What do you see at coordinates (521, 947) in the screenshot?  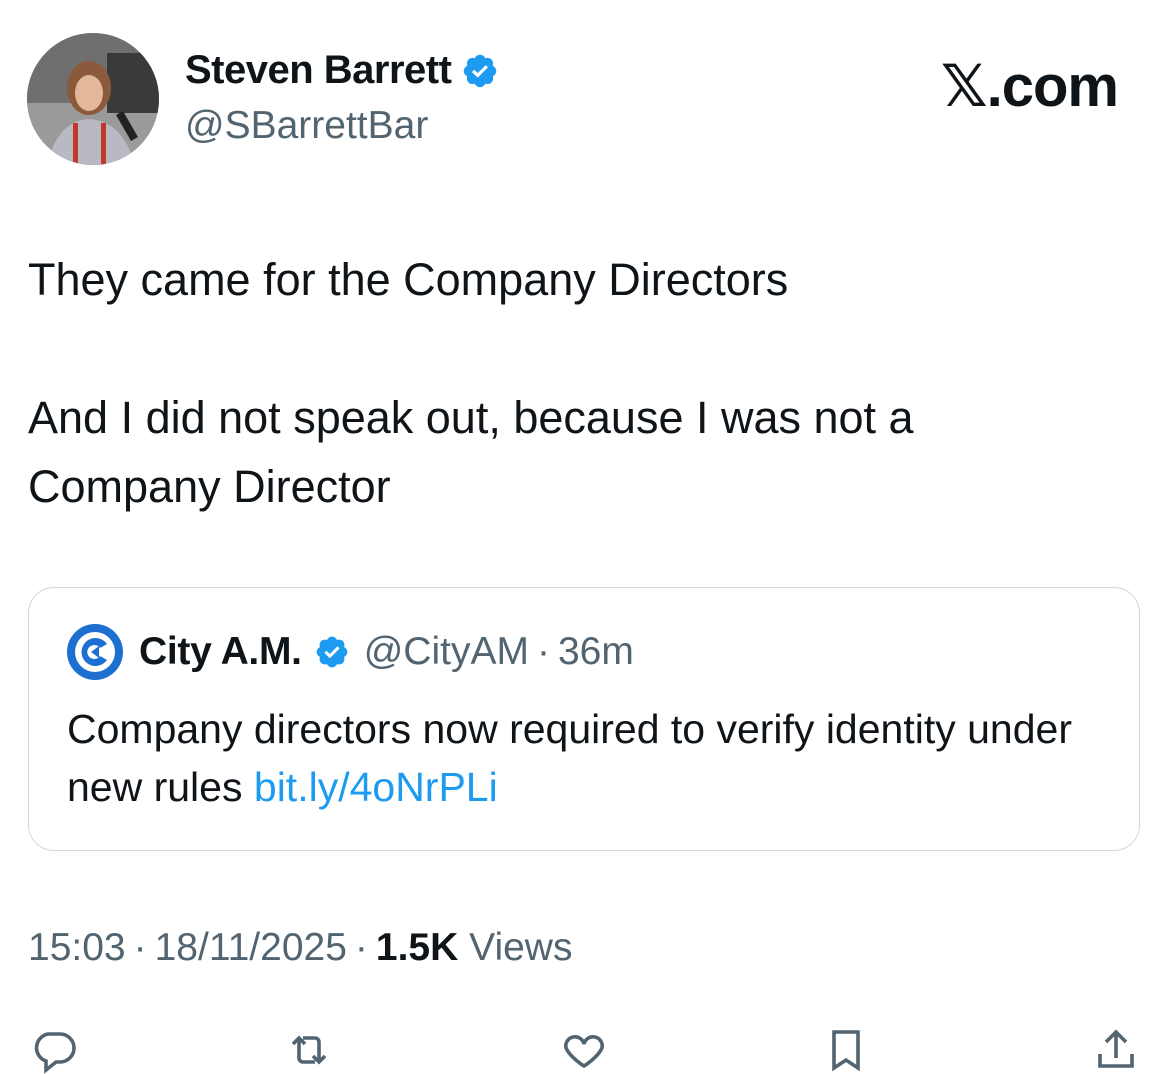 I see `views-label: Views` at bounding box center [521, 947].